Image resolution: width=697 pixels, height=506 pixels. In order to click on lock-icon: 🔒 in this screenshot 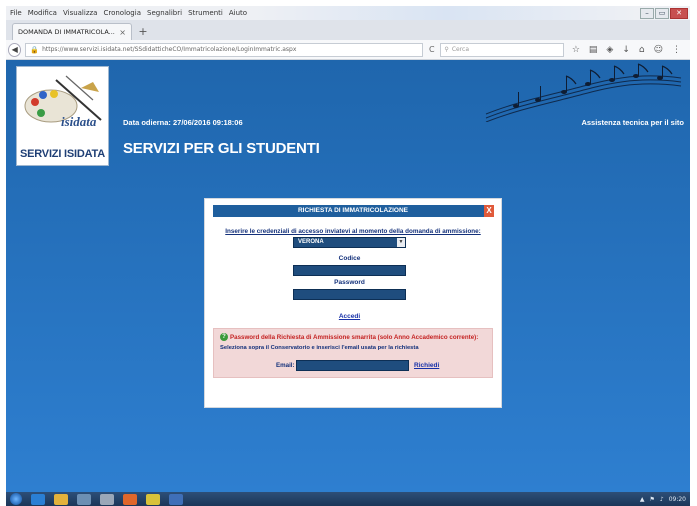, I will do `click(35, 49)`.